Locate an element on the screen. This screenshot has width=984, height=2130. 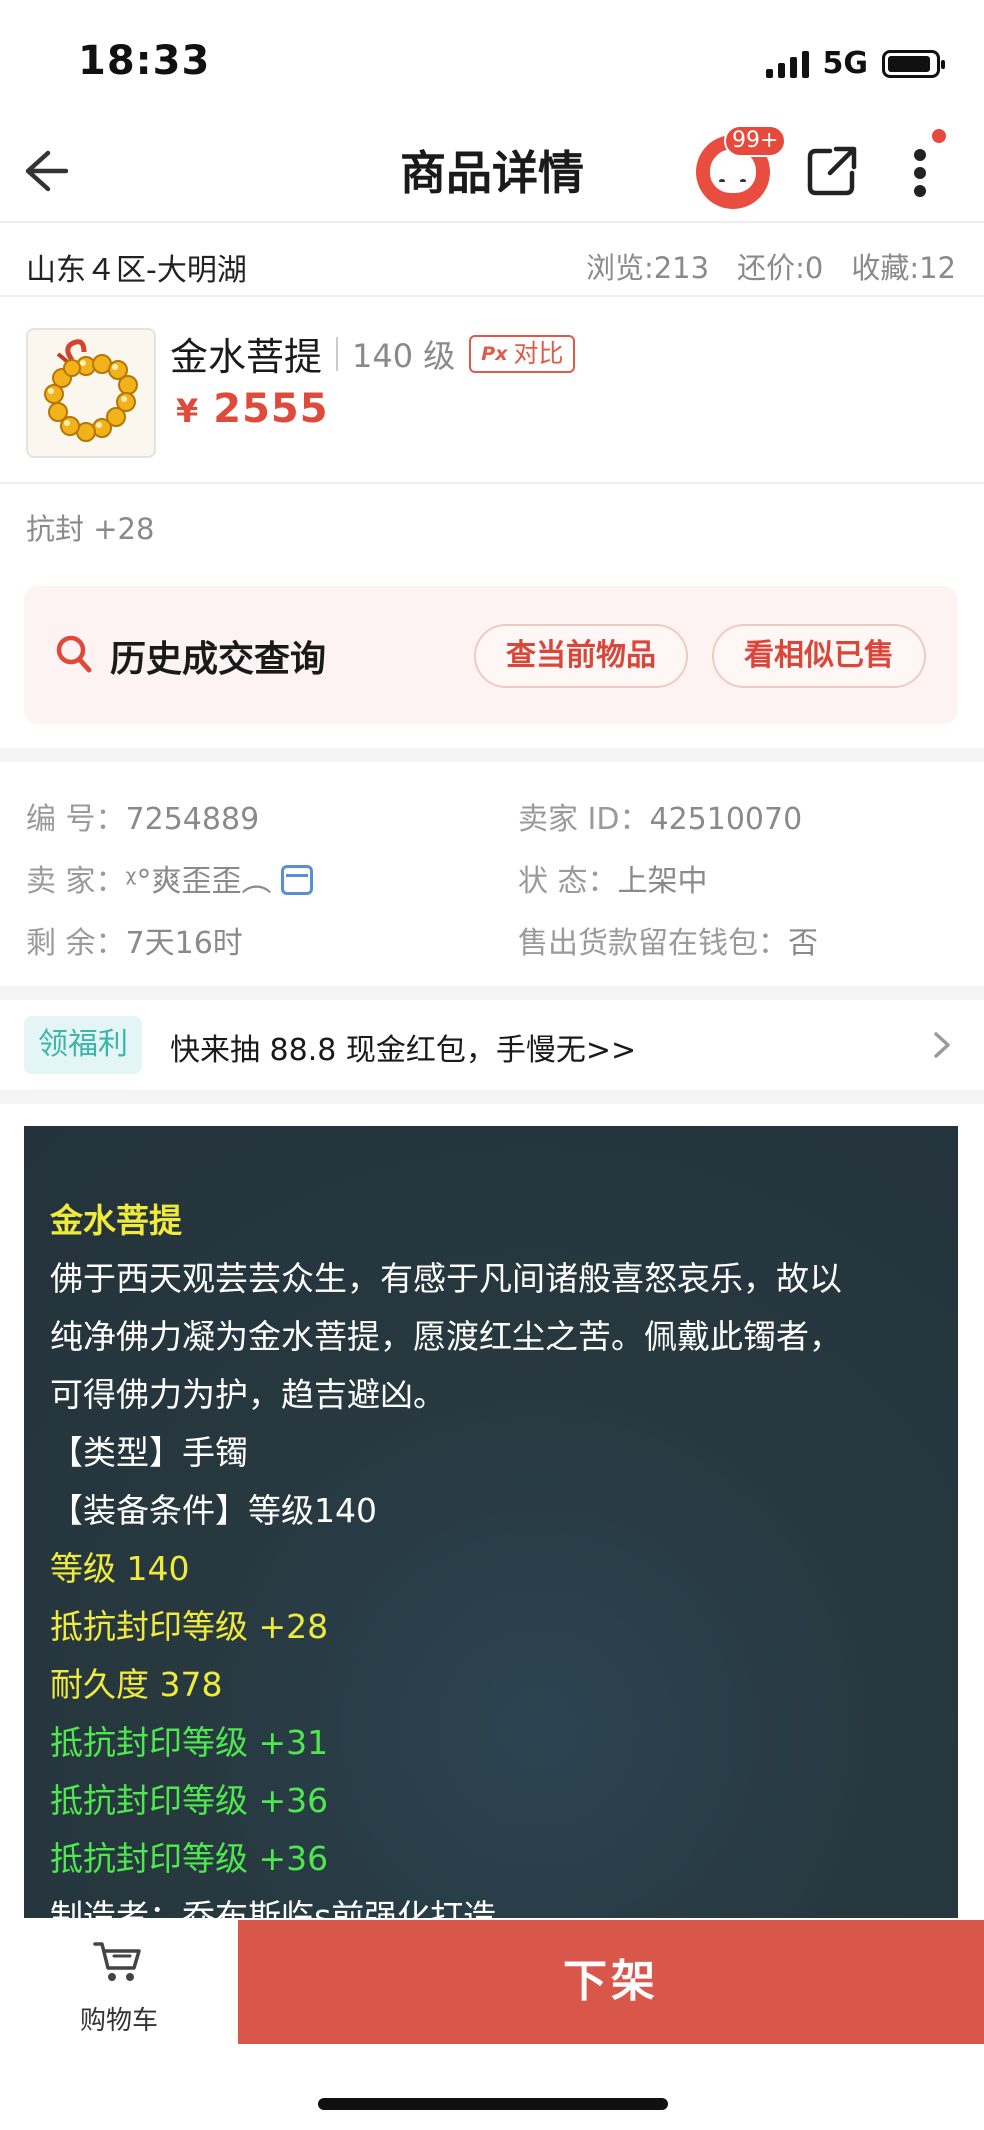
history-query-title: 历史成交查询 is located at coordinates (218, 656).